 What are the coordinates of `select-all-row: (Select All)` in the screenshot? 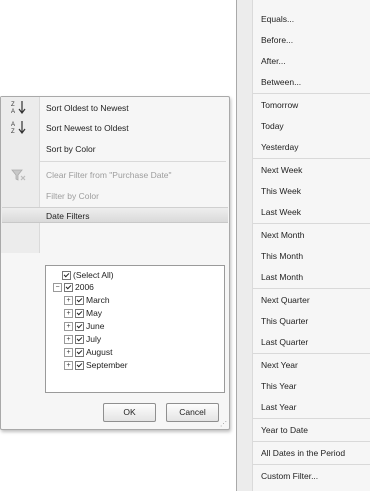 It's located at (88, 275).